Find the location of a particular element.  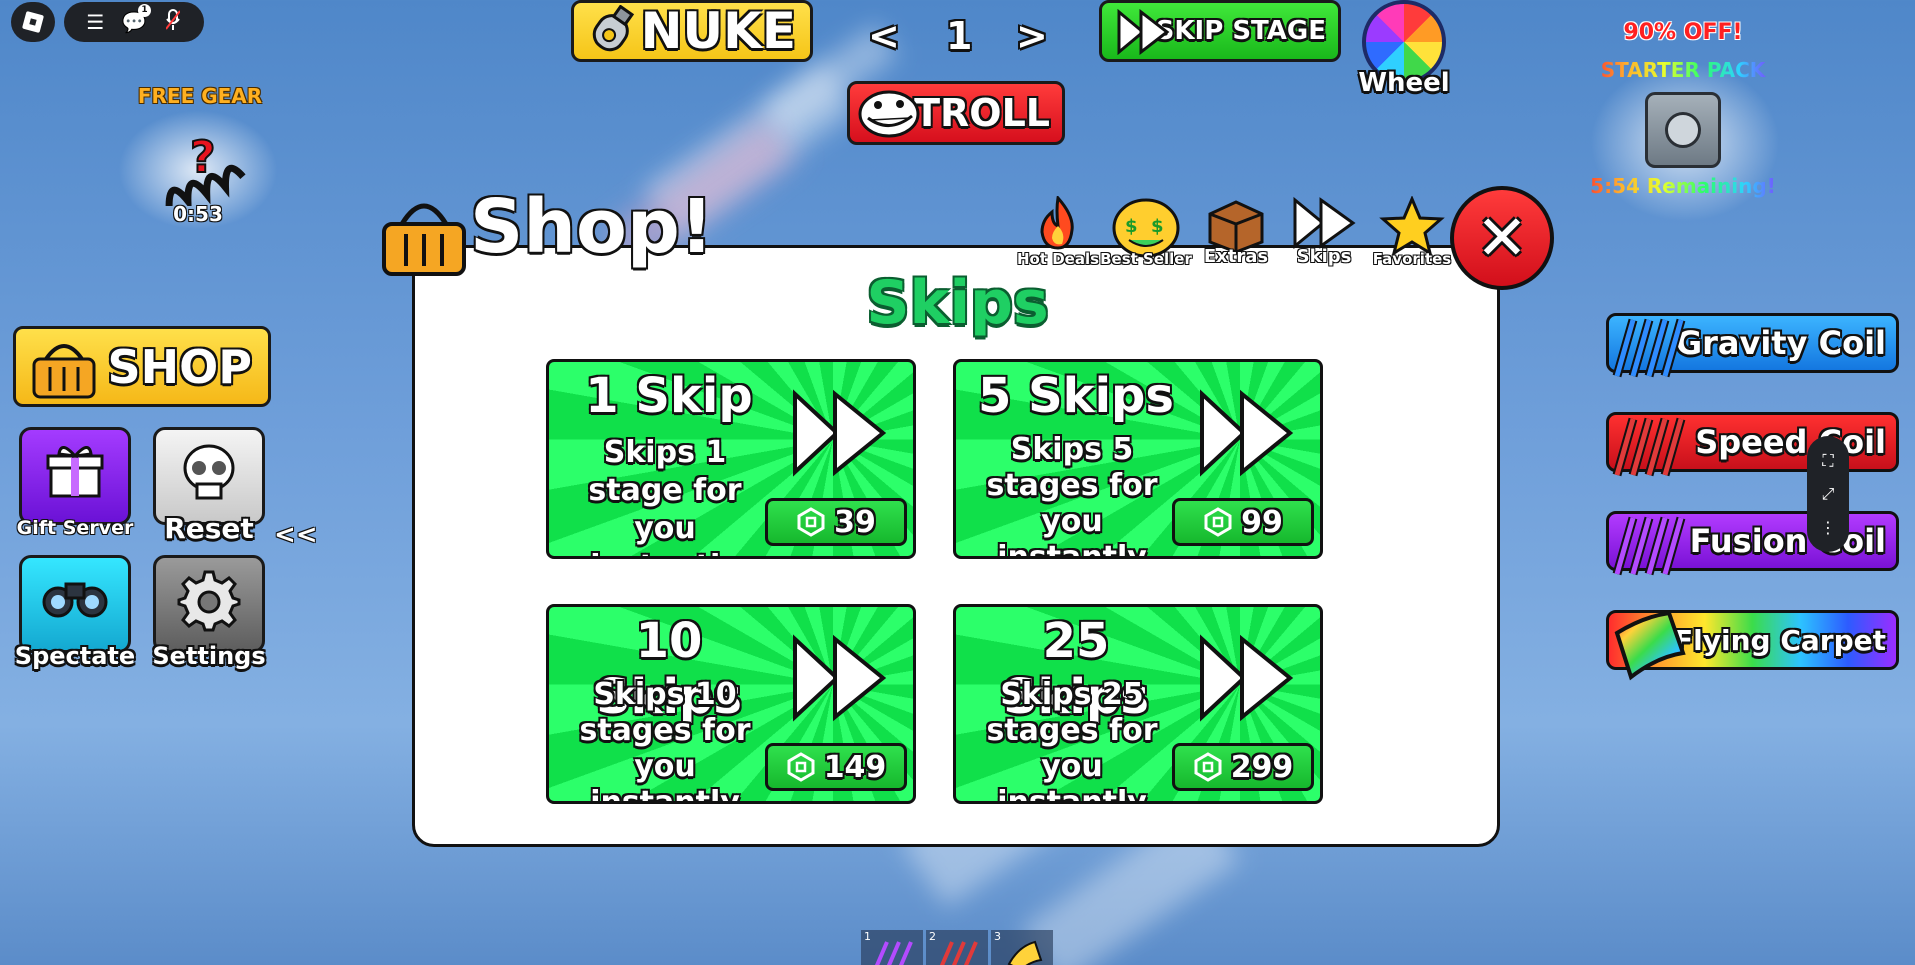

microphone-icon is located at coordinates (173, 22).